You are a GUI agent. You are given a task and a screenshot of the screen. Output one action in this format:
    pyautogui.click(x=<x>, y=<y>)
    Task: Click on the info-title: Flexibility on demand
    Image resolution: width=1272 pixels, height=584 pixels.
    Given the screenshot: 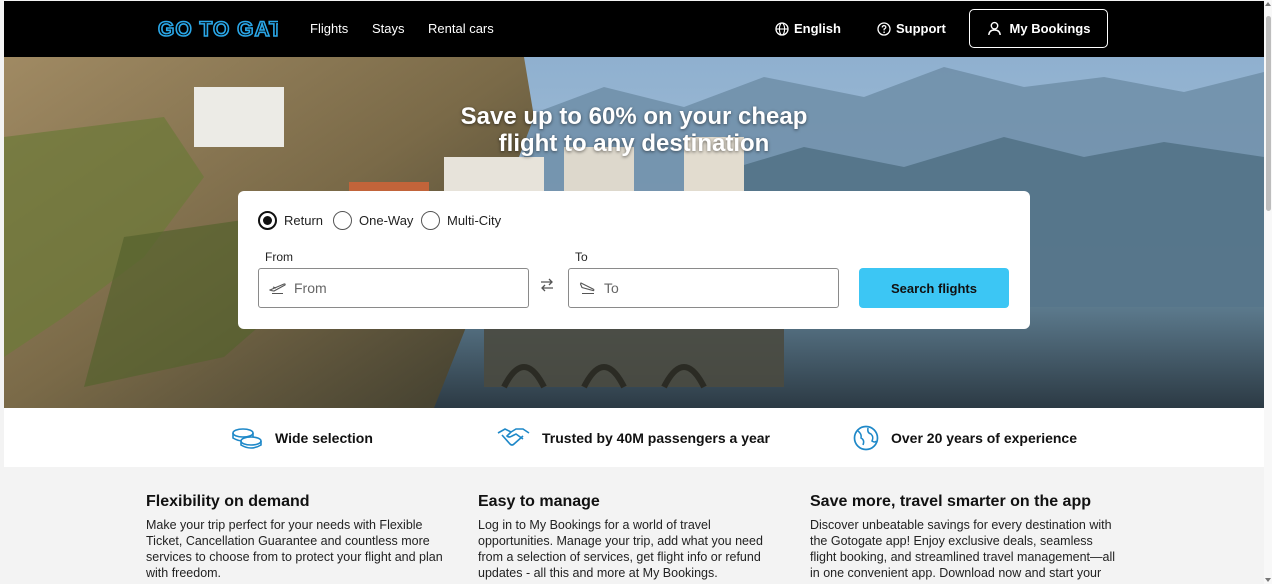 What is the action you would take?
    pyautogui.click(x=228, y=501)
    